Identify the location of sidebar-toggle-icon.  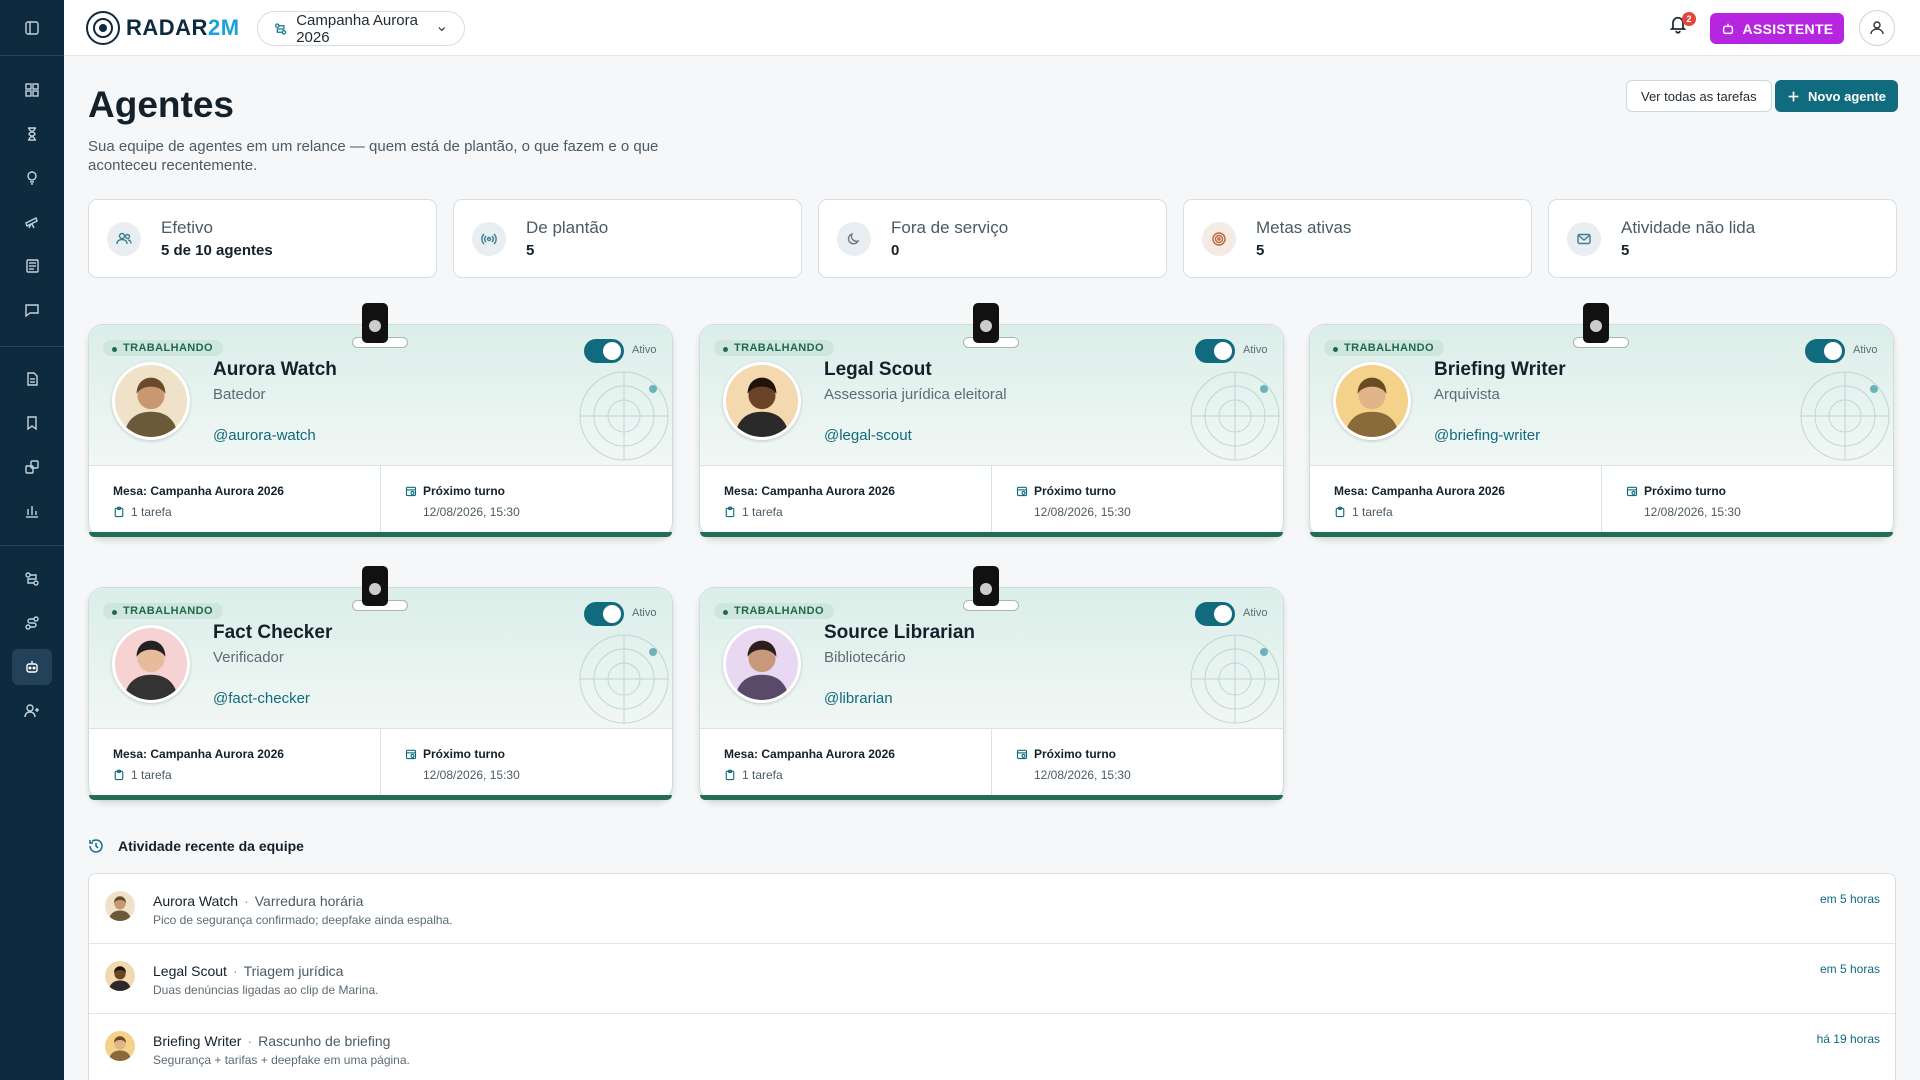
(32, 28).